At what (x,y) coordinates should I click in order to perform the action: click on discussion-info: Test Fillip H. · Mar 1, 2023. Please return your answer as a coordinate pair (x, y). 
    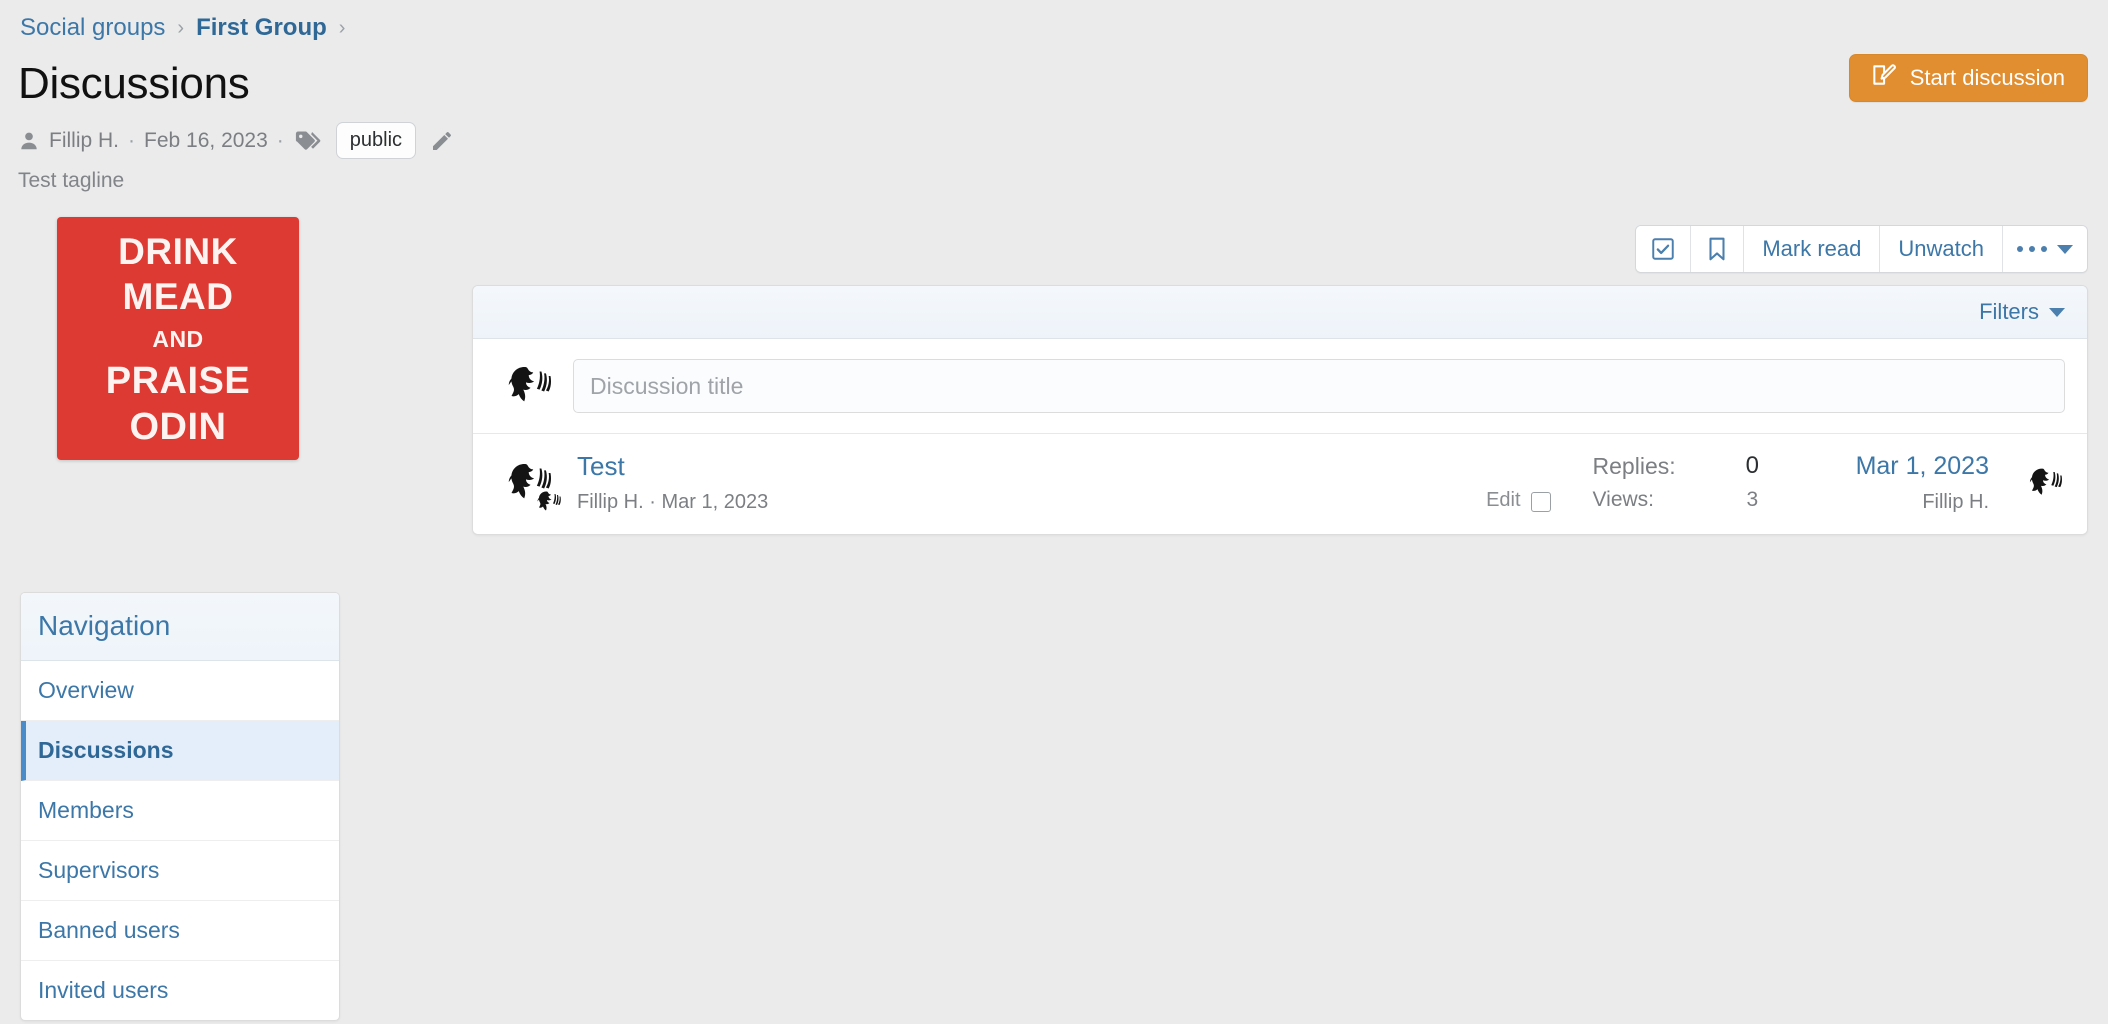
    Looking at the image, I should click on (1020, 483).